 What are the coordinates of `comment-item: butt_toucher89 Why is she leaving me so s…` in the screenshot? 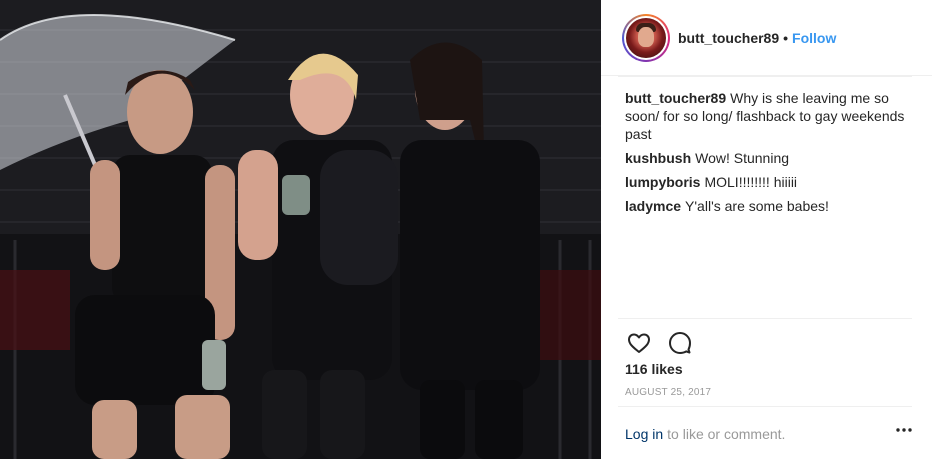 It's located at (770, 116).